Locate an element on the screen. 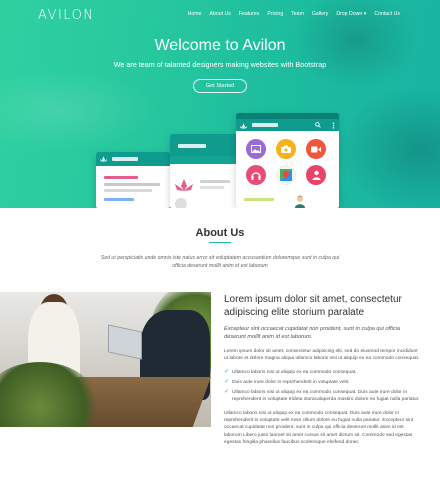 The image size is (440, 500). video-icon is located at coordinates (316, 149).